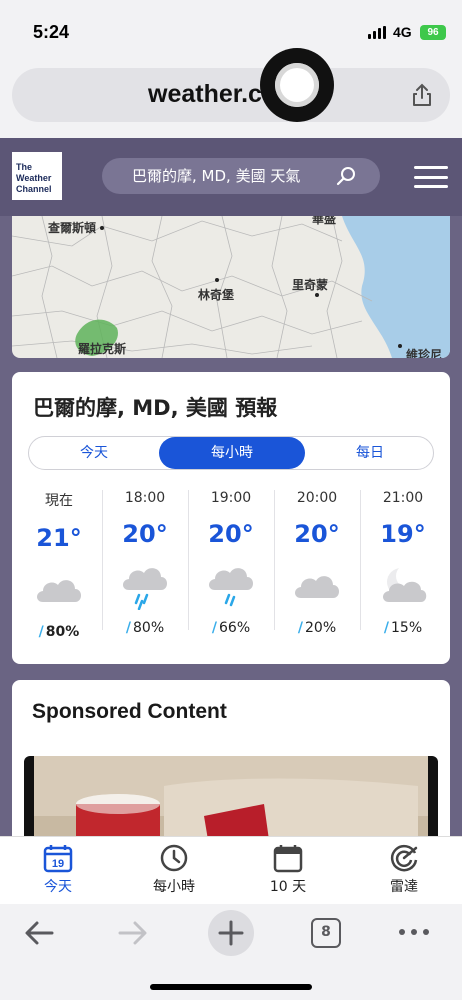 The width and height of the screenshot is (462, 1000). Describe the element at coordinates (39, 933) in the screenshot. I see `back-icon` at that location.